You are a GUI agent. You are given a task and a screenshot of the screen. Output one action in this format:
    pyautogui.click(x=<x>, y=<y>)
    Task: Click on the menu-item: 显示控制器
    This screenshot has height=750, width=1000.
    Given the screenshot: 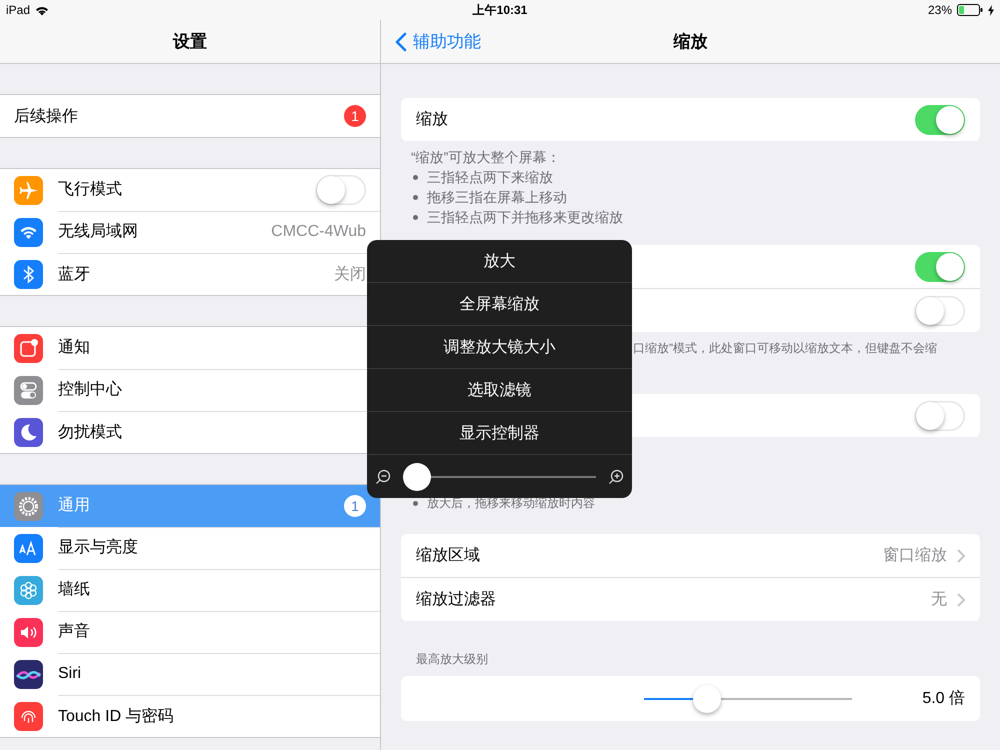 What is the action you would take?
    pyautogui.click(x=499, y=433)
    